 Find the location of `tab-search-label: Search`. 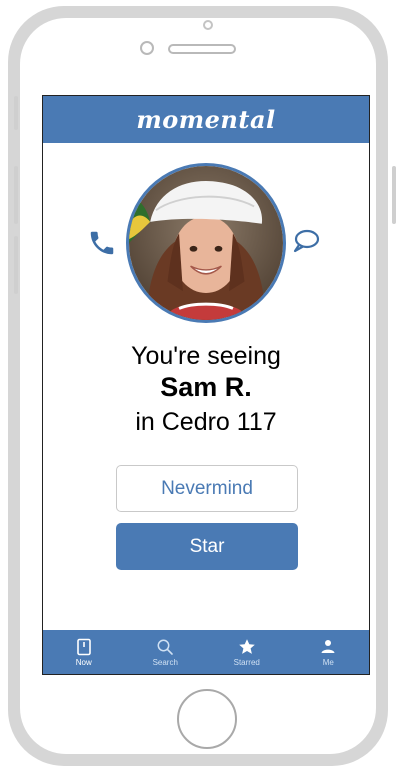

tab-search-label: Search is located at coordinates (165, 662).